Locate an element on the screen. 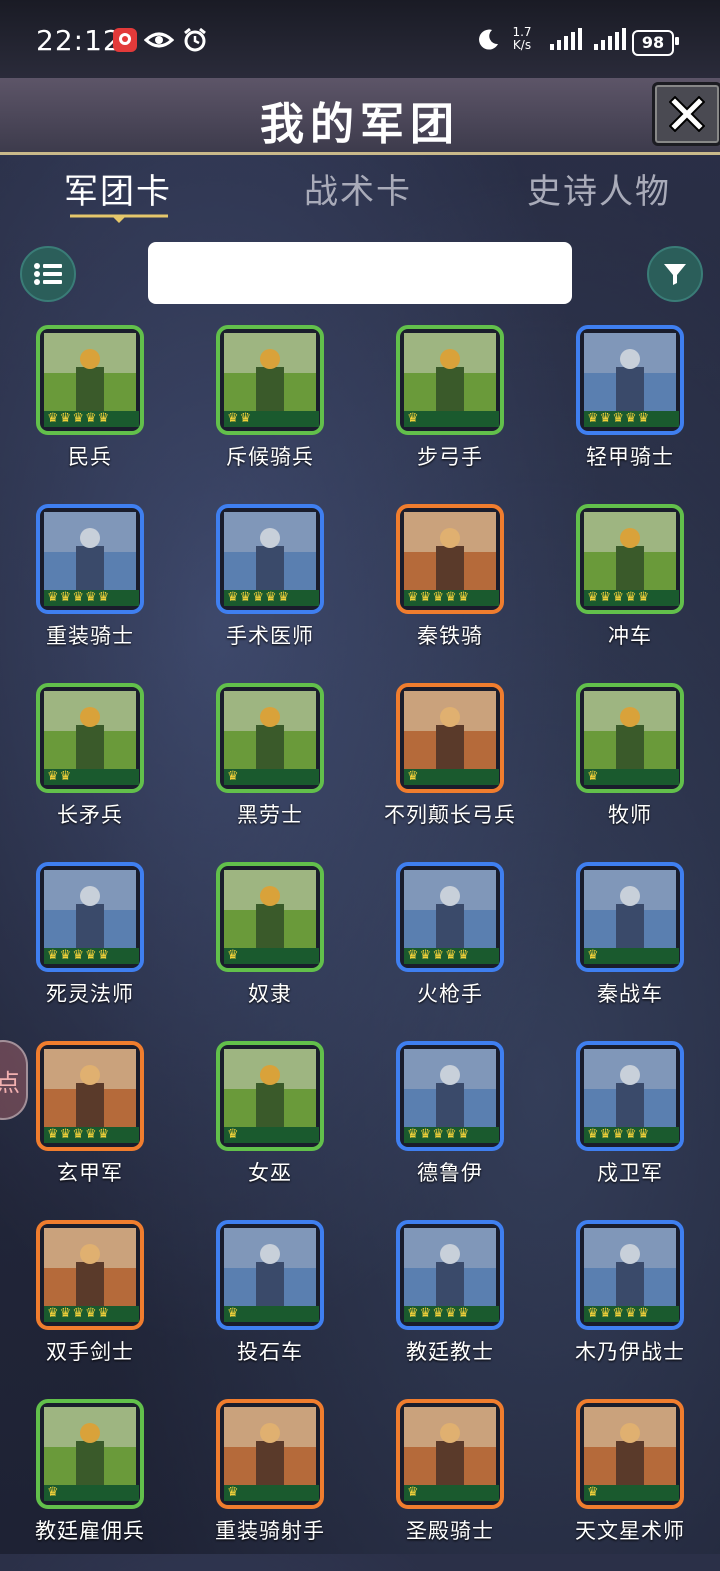 This screenshot has height=1571, width=720. moon-icon is located at coordinates (488, 40).